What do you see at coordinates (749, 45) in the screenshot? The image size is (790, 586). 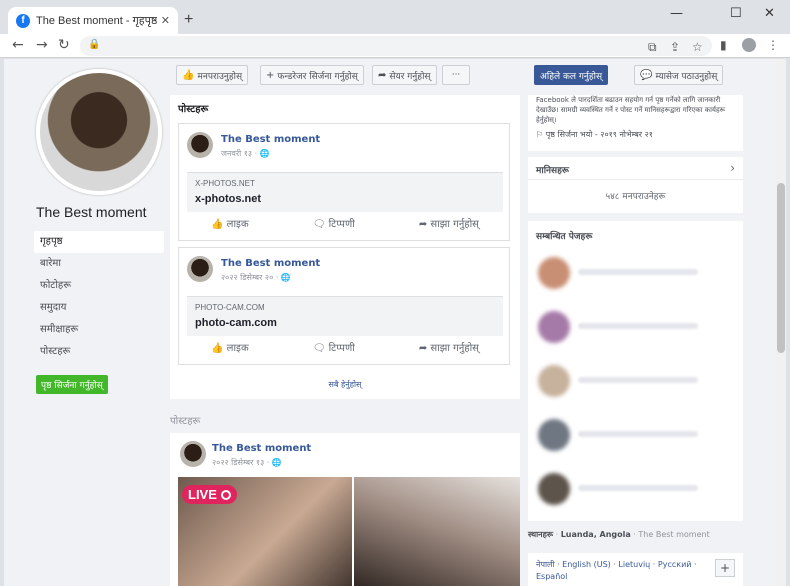 I see `profile-avatar-icon` at bounding box center [749, 45].